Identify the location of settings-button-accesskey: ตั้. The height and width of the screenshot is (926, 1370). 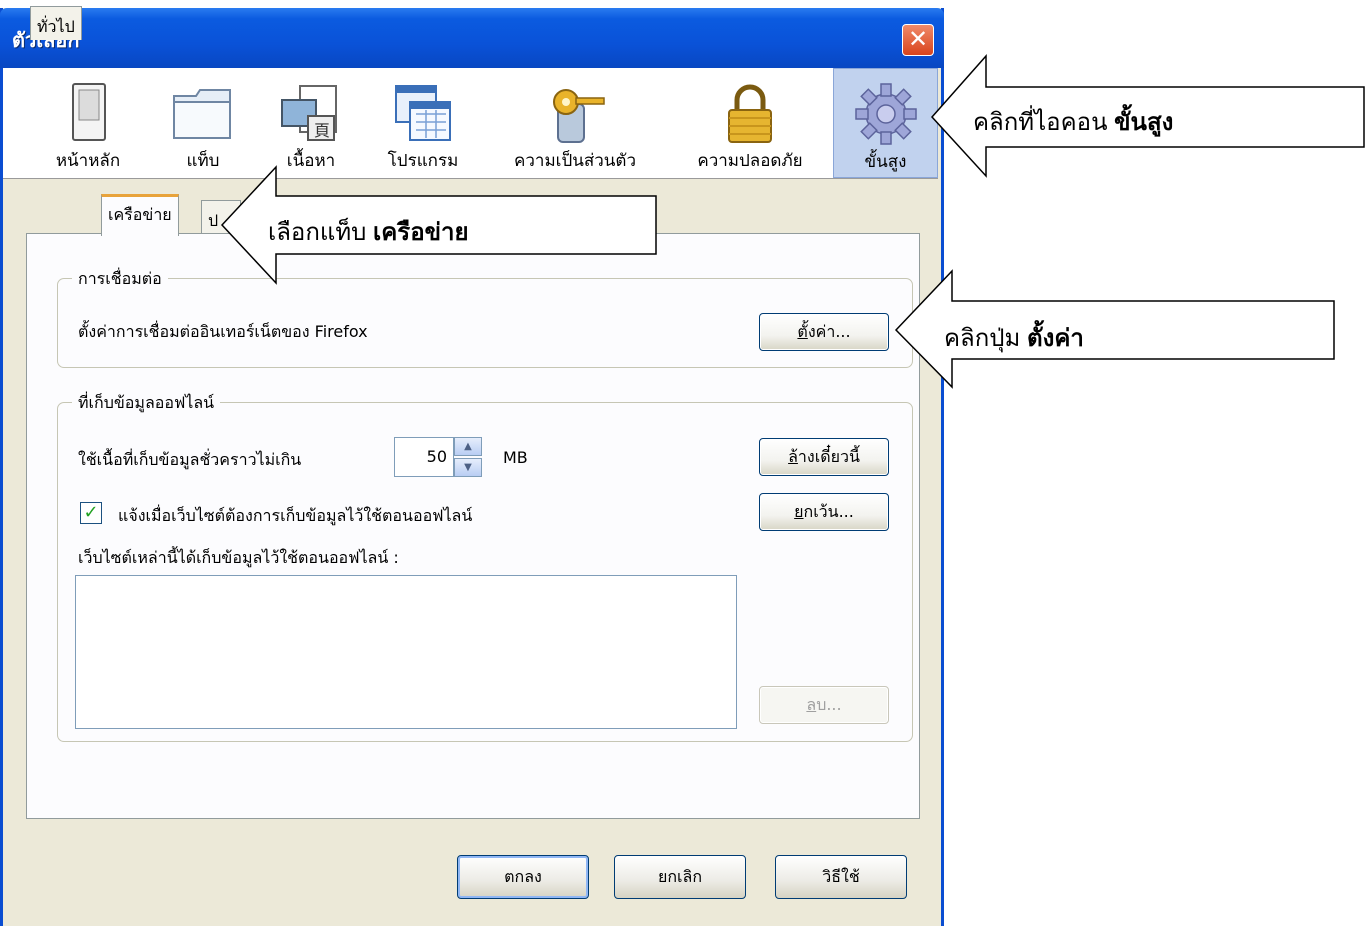
(802, 331).